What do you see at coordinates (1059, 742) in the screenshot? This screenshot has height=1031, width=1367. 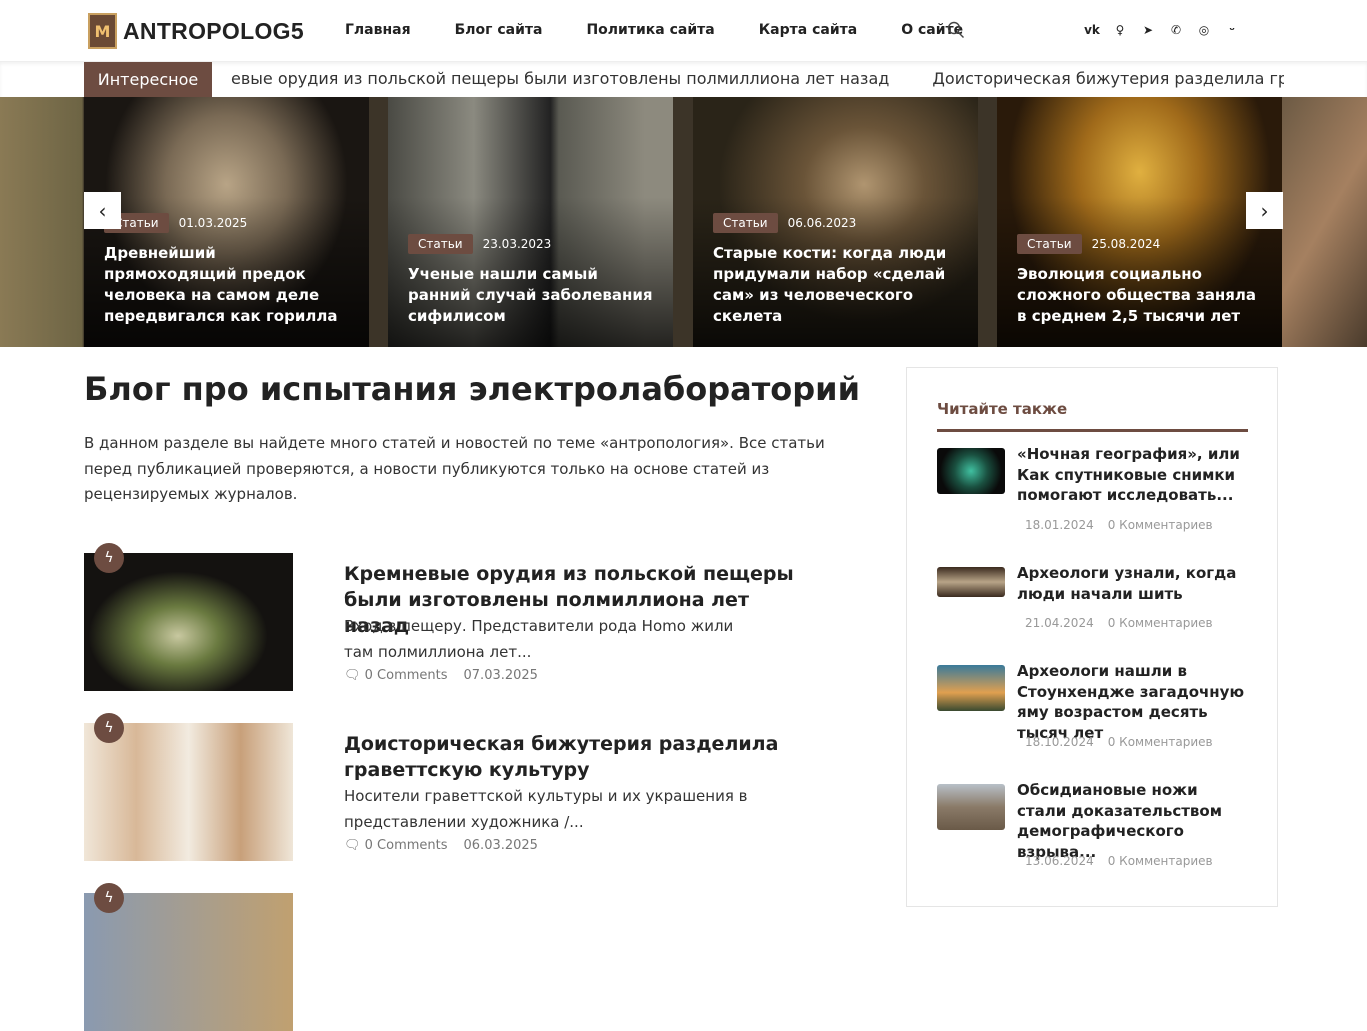 I see `sidebar-item-date: 18.10.2024` at bounding box center [1059, 742].